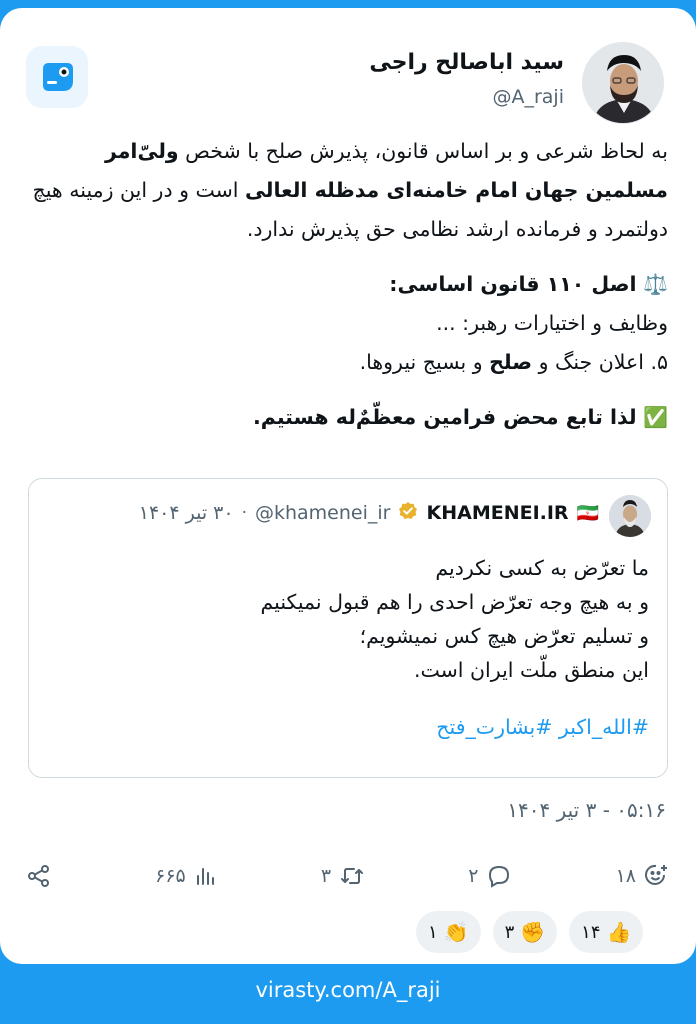 This screenshot has width=696, height=1024. I want to click on law-line-part: ۵. اعلان جنگ و, so click(600, 362).